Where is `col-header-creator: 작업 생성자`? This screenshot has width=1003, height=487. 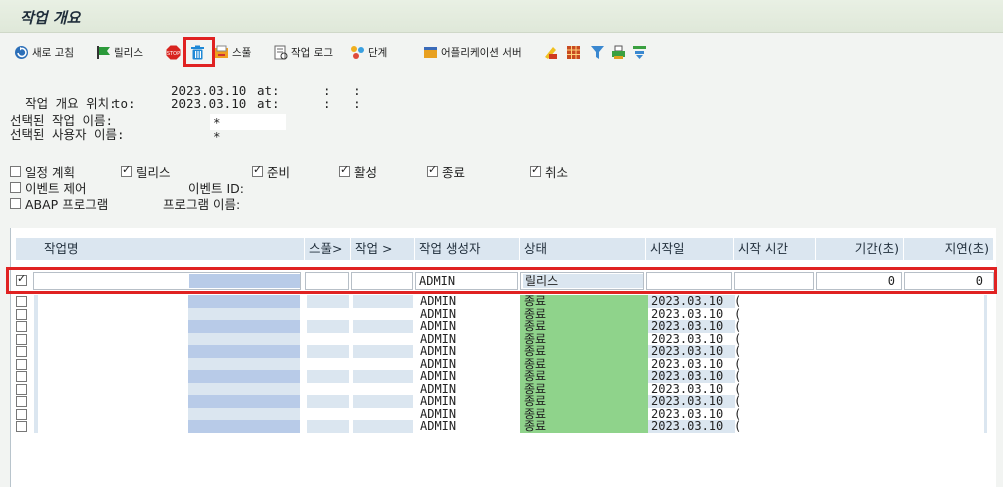
col-header-creator: 작업 생성자 is located at coordinates (467, 249).